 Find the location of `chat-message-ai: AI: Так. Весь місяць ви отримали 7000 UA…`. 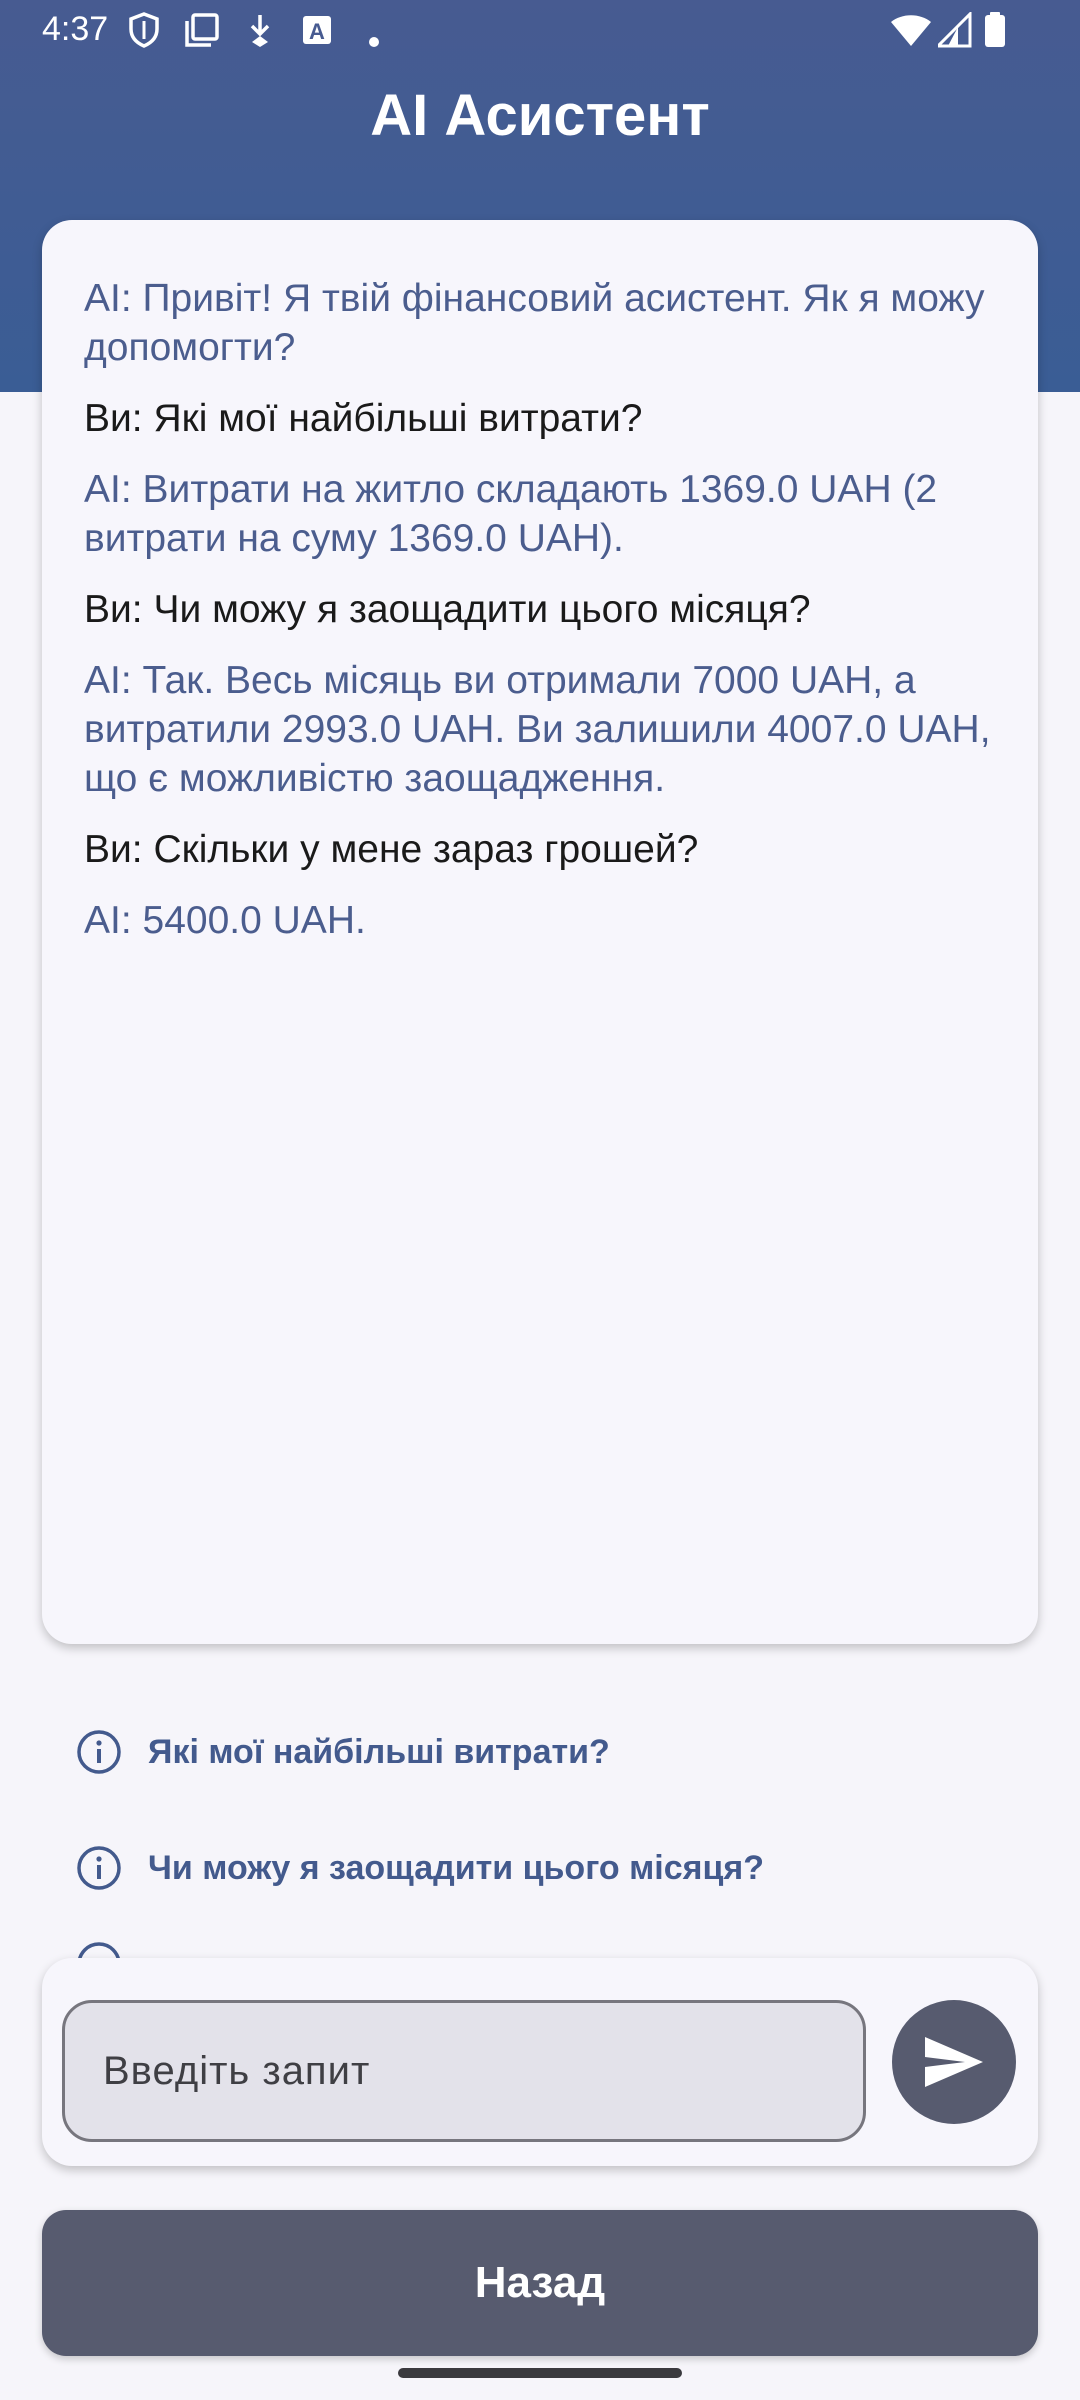

chat-message-ai: AI: Так. Весь місяць ви отримали 7000 UA… is located at coordinates (537, 729).